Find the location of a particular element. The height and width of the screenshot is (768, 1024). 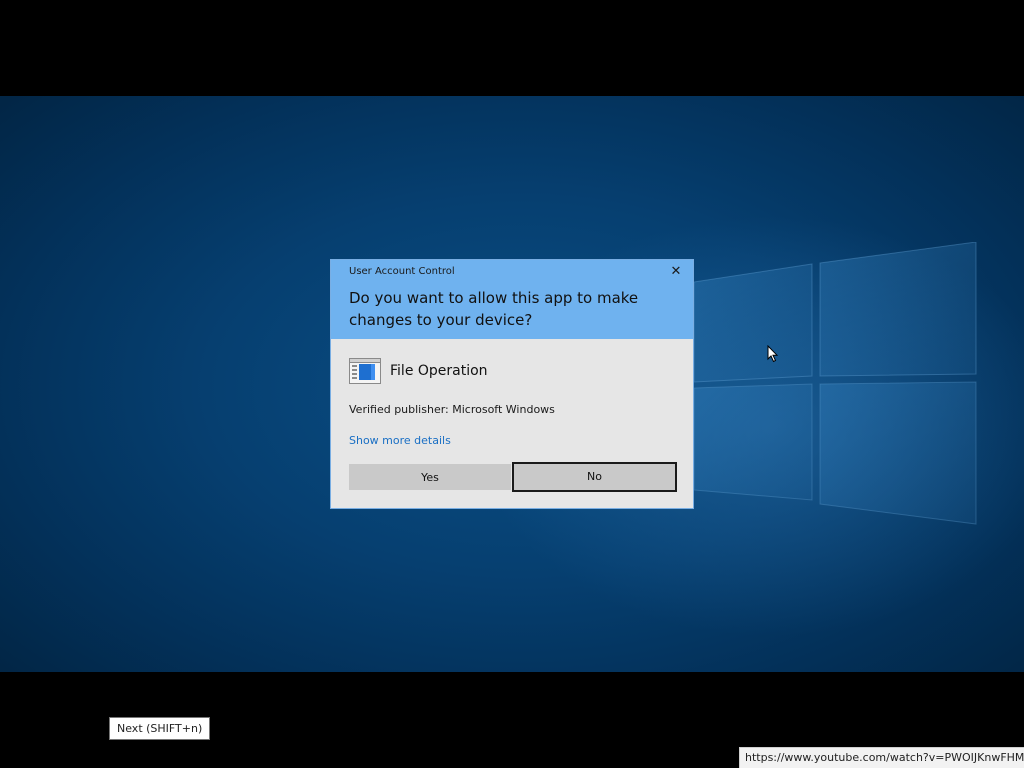

next-tooltip: Next (SHIFT+n) is located at coordinates (160, 728).